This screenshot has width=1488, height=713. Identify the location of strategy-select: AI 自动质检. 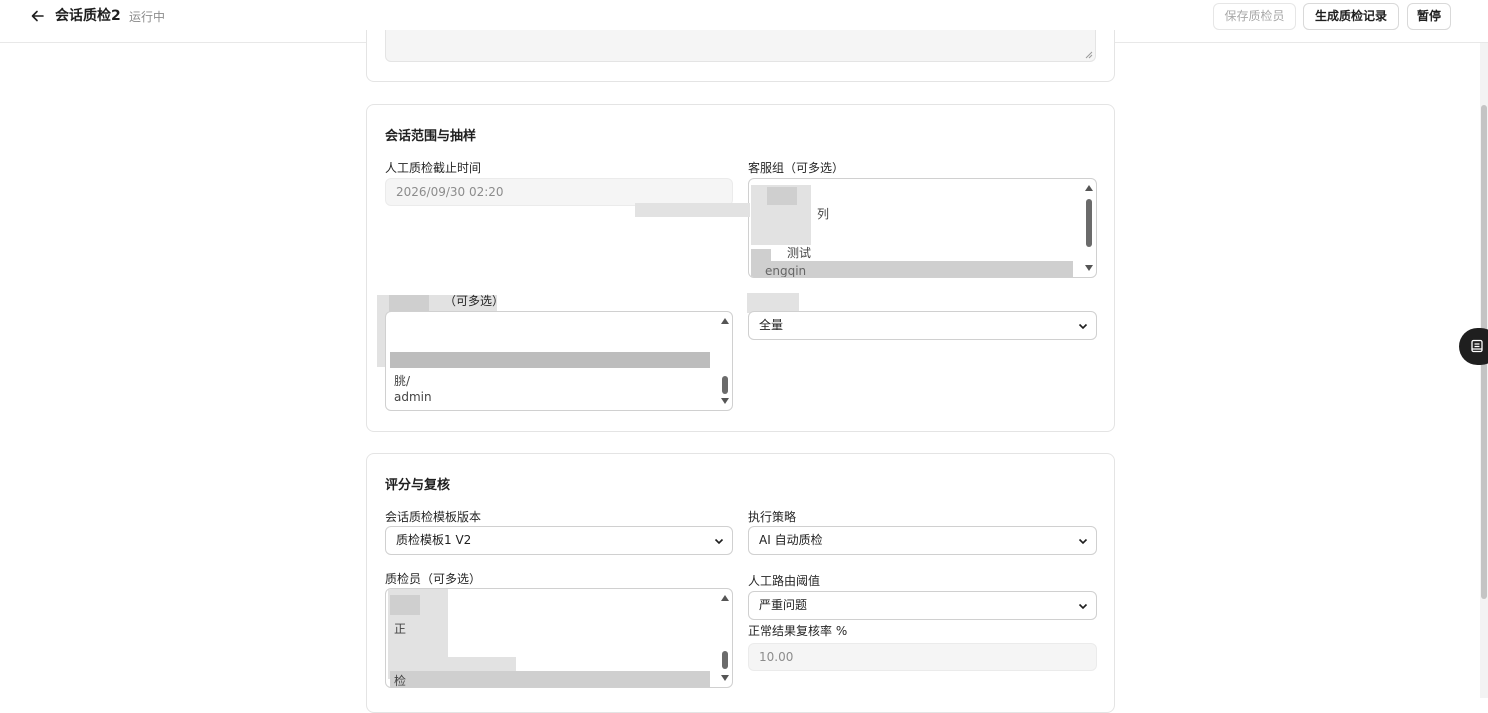
(922, 540).